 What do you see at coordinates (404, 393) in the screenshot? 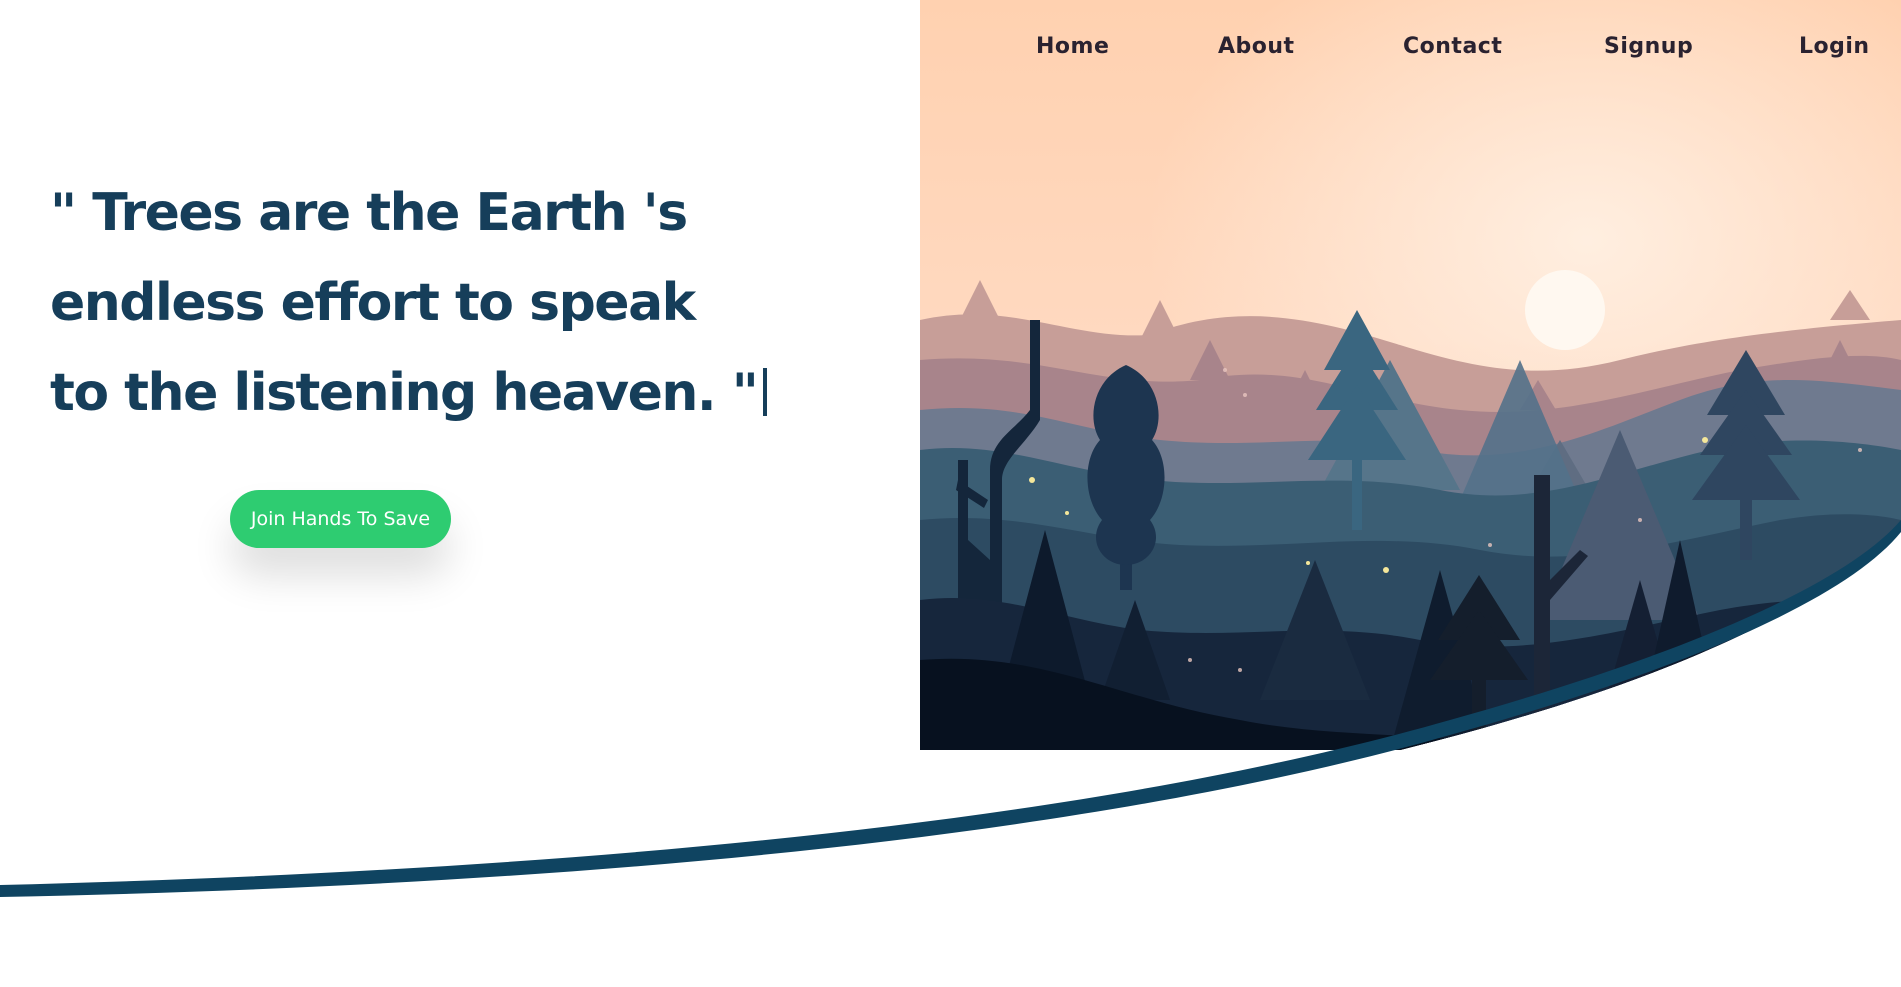
I see `hero-quote-line-3-text: to the listening heaven. "` at bounding box center [404, 393].